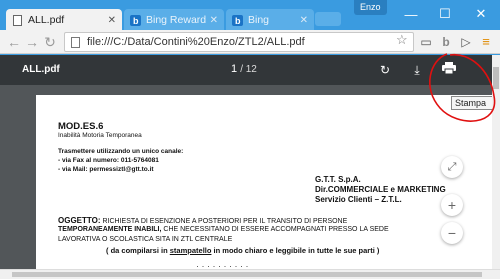 The height and width of the screenshot is (279, 500). Describe the element at coordinates (385, 70) in the screenshot. I see `rotate-icon: ↻` at that location.